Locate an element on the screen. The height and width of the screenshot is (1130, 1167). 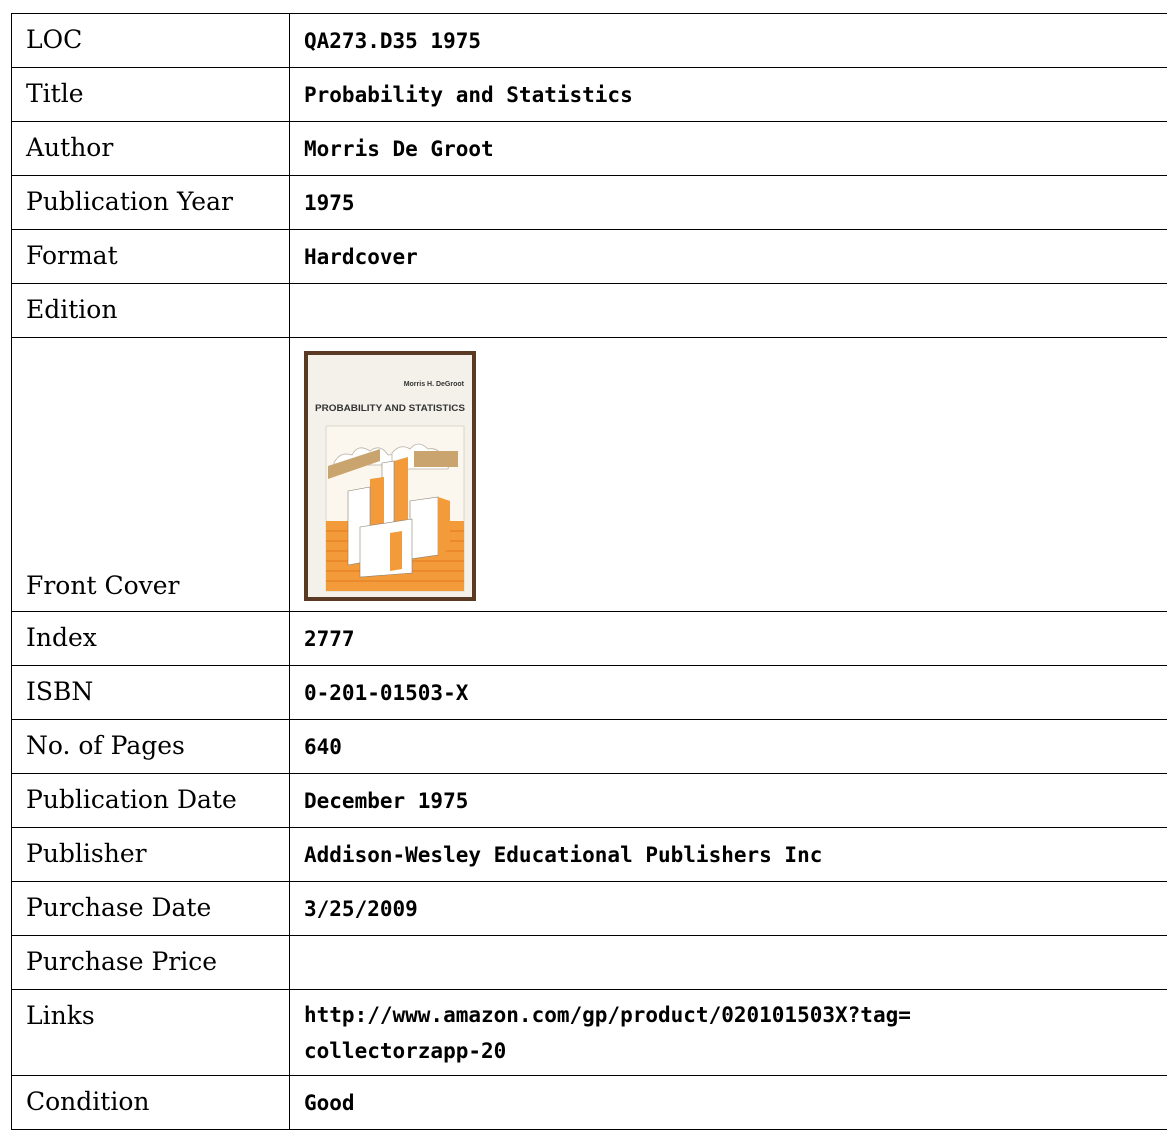
row-purchase-price: Purchase Price ​ is located at coordinates (589, 963).